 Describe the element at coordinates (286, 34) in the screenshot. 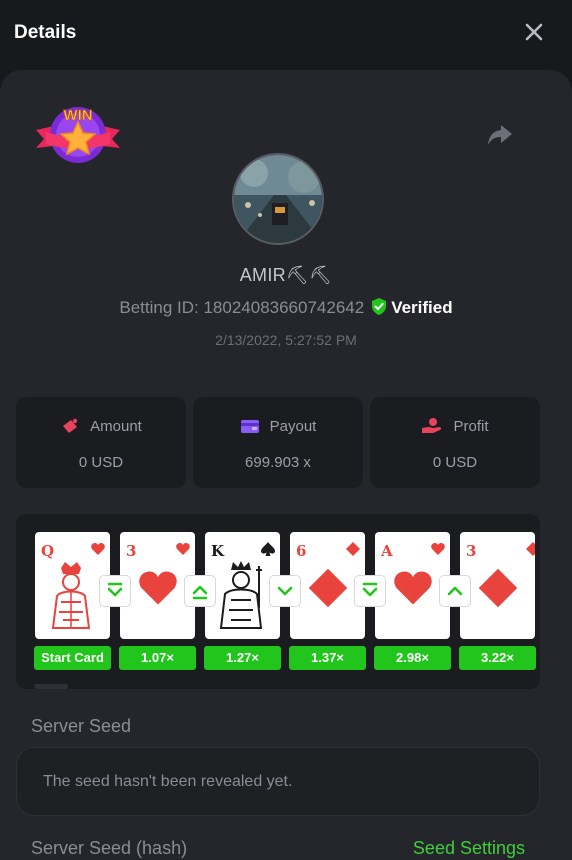

I see `header-bar: Details` at that location.